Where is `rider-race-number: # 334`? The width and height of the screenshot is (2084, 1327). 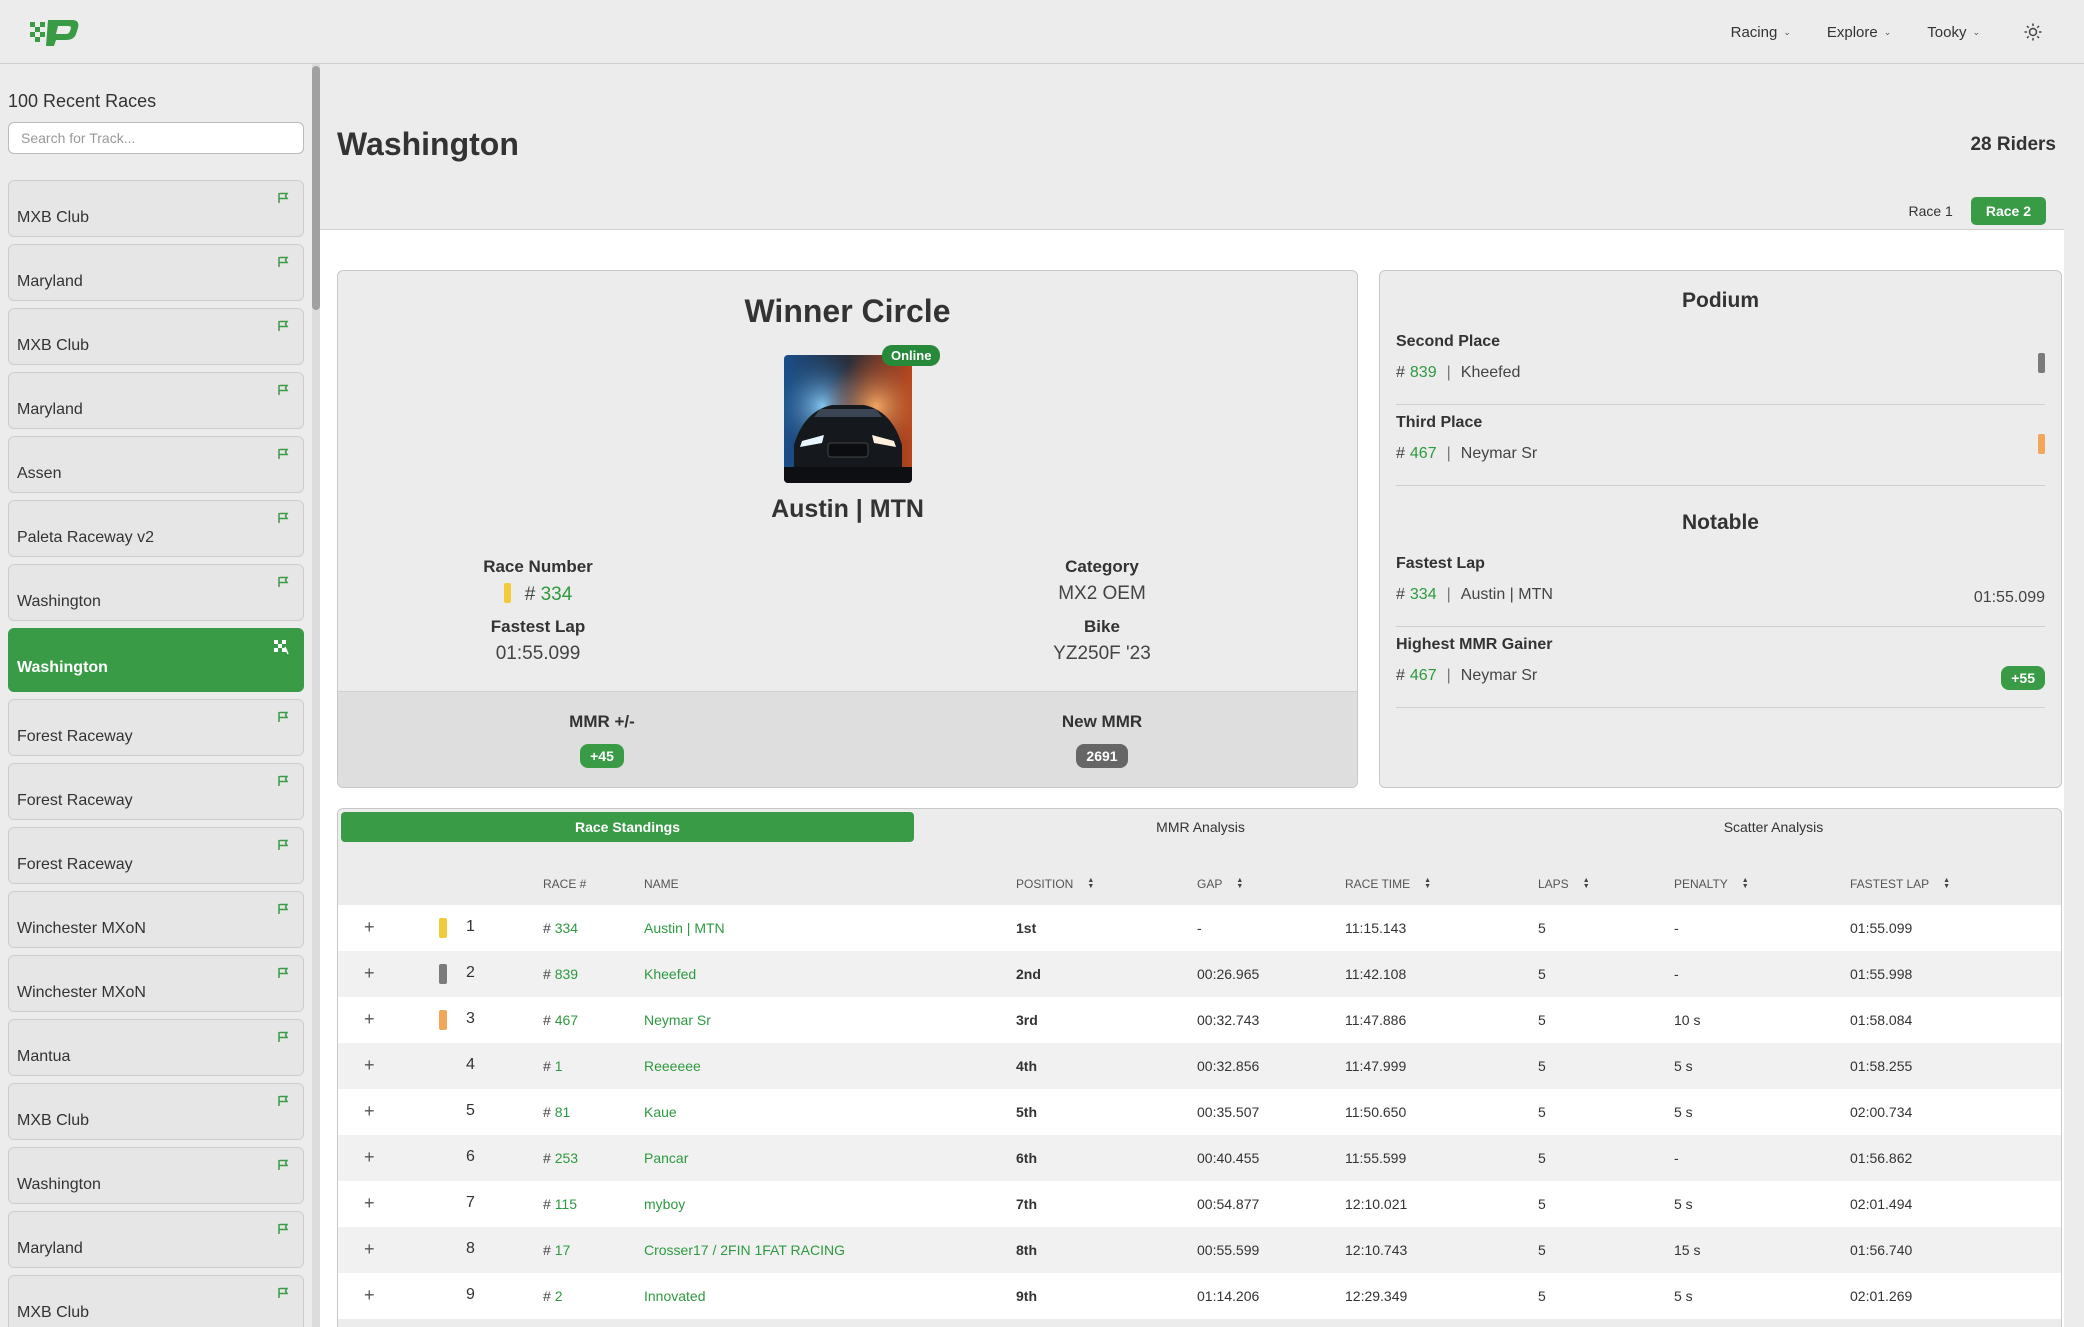
rider-race-number: # 334 is located at coordinates (560, 928).